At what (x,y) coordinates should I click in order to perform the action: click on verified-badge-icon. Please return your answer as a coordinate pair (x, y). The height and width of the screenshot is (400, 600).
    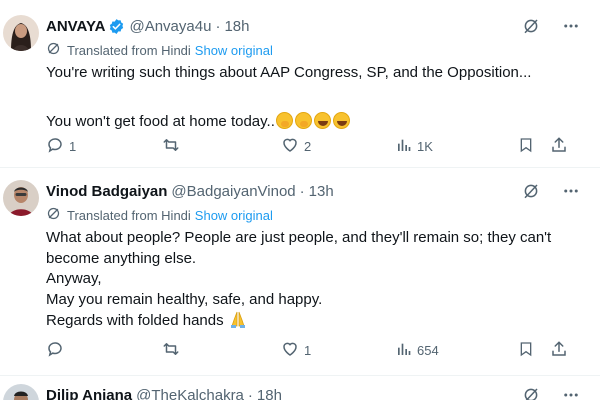
    Looking at the image, I should click on (116, 26).